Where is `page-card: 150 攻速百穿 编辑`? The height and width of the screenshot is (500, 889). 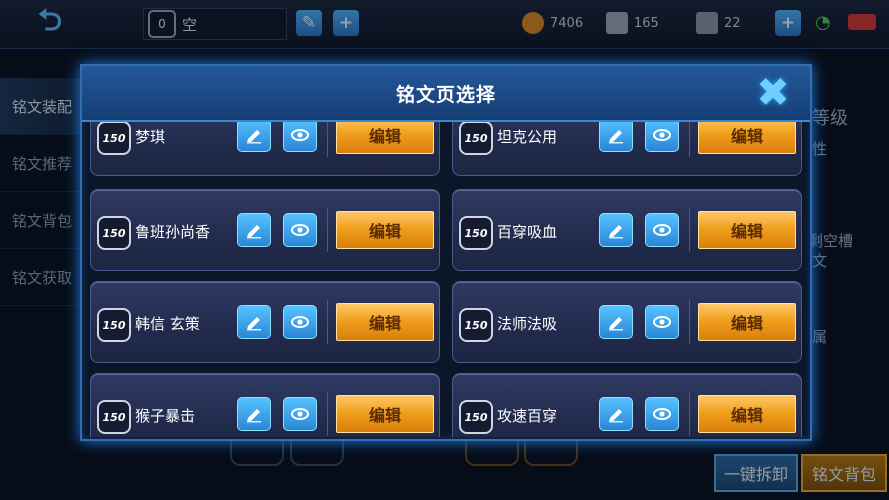 page-card: 150 攻速百穿 编辑 is located at coordinates (627, 405).